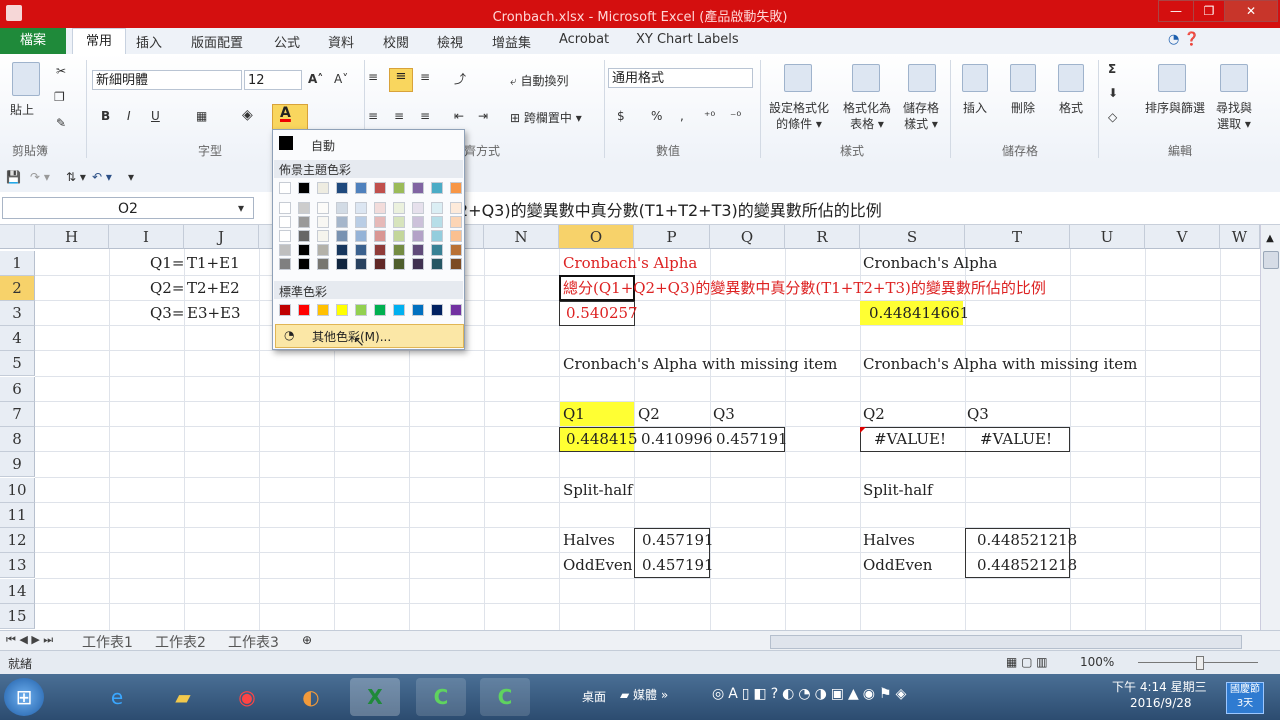 The image size is (1280, 720). What do you see at coordinates (598, 490) in the screenshot?
I see `cell-o10: Split-half` at bounding box center [598, 490].